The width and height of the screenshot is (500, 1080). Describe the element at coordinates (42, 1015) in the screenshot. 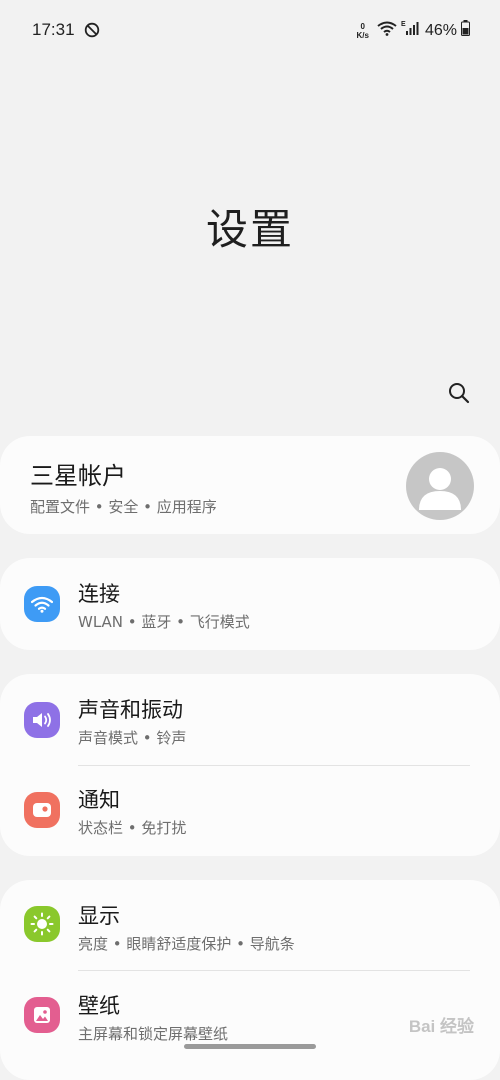

I see `wallpaper-icon` at that location.